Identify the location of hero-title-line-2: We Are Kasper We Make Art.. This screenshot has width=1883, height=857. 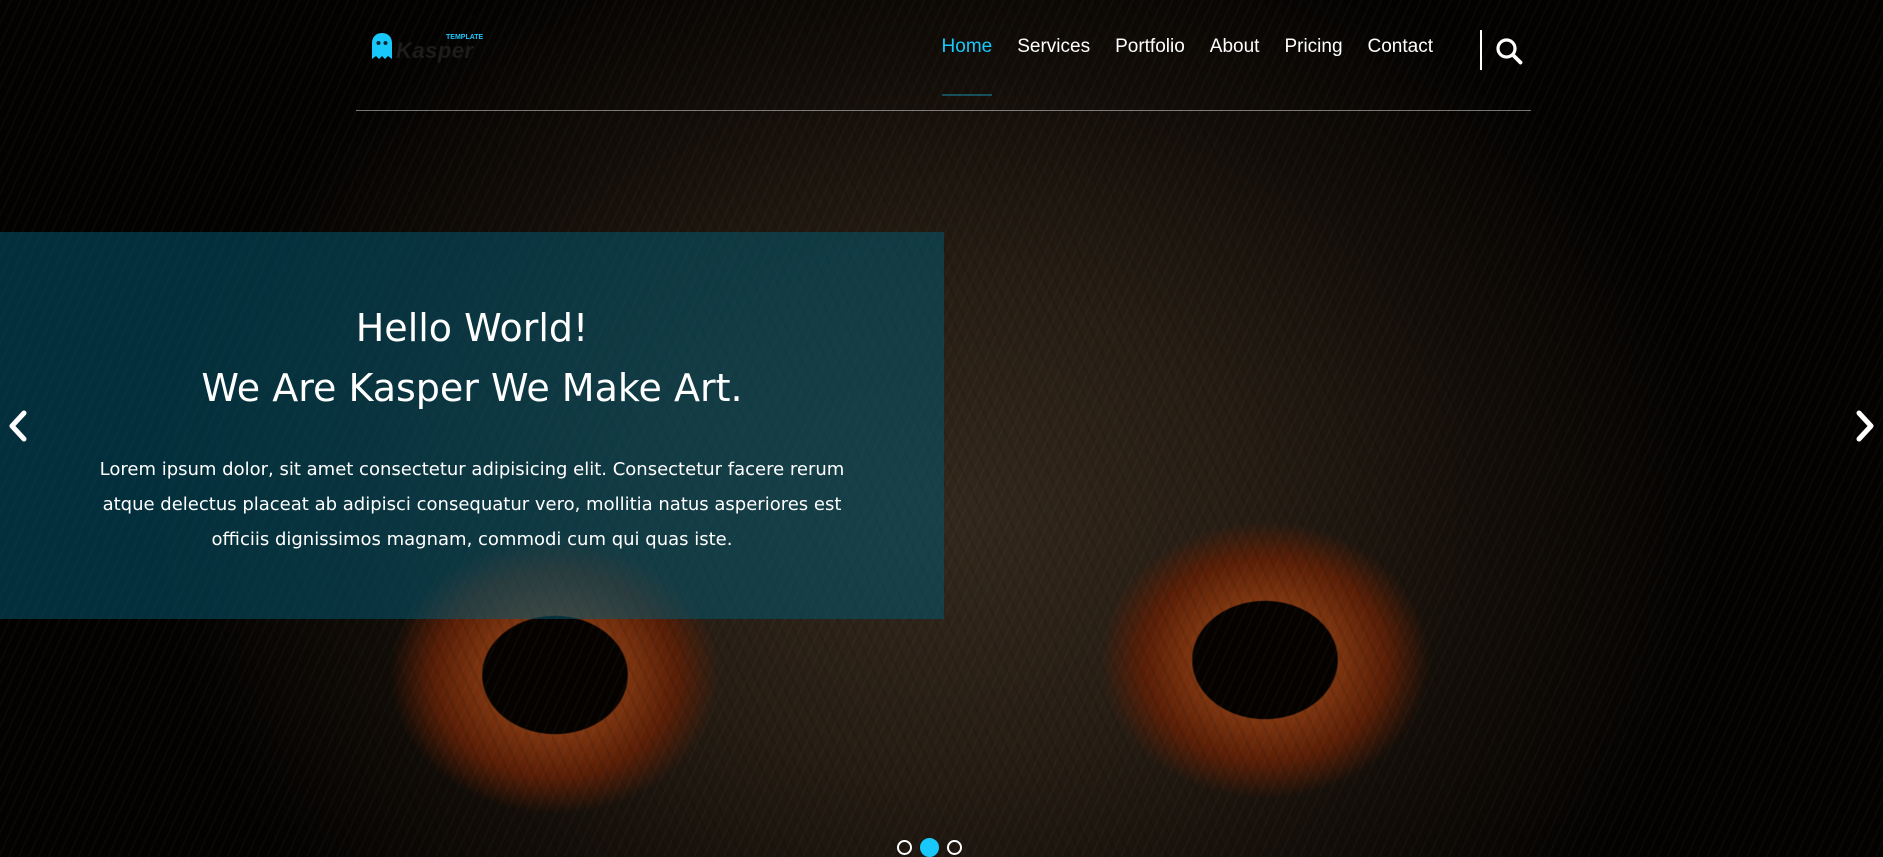
(472, 388).